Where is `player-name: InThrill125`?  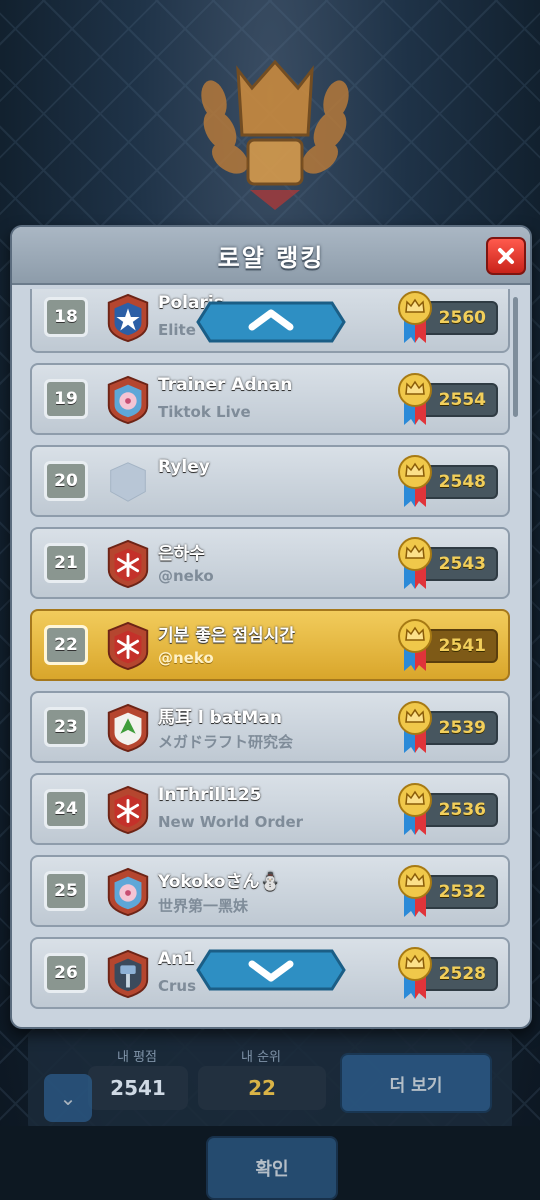
player-name: InThrill125 is located at coordinates (210, 795).